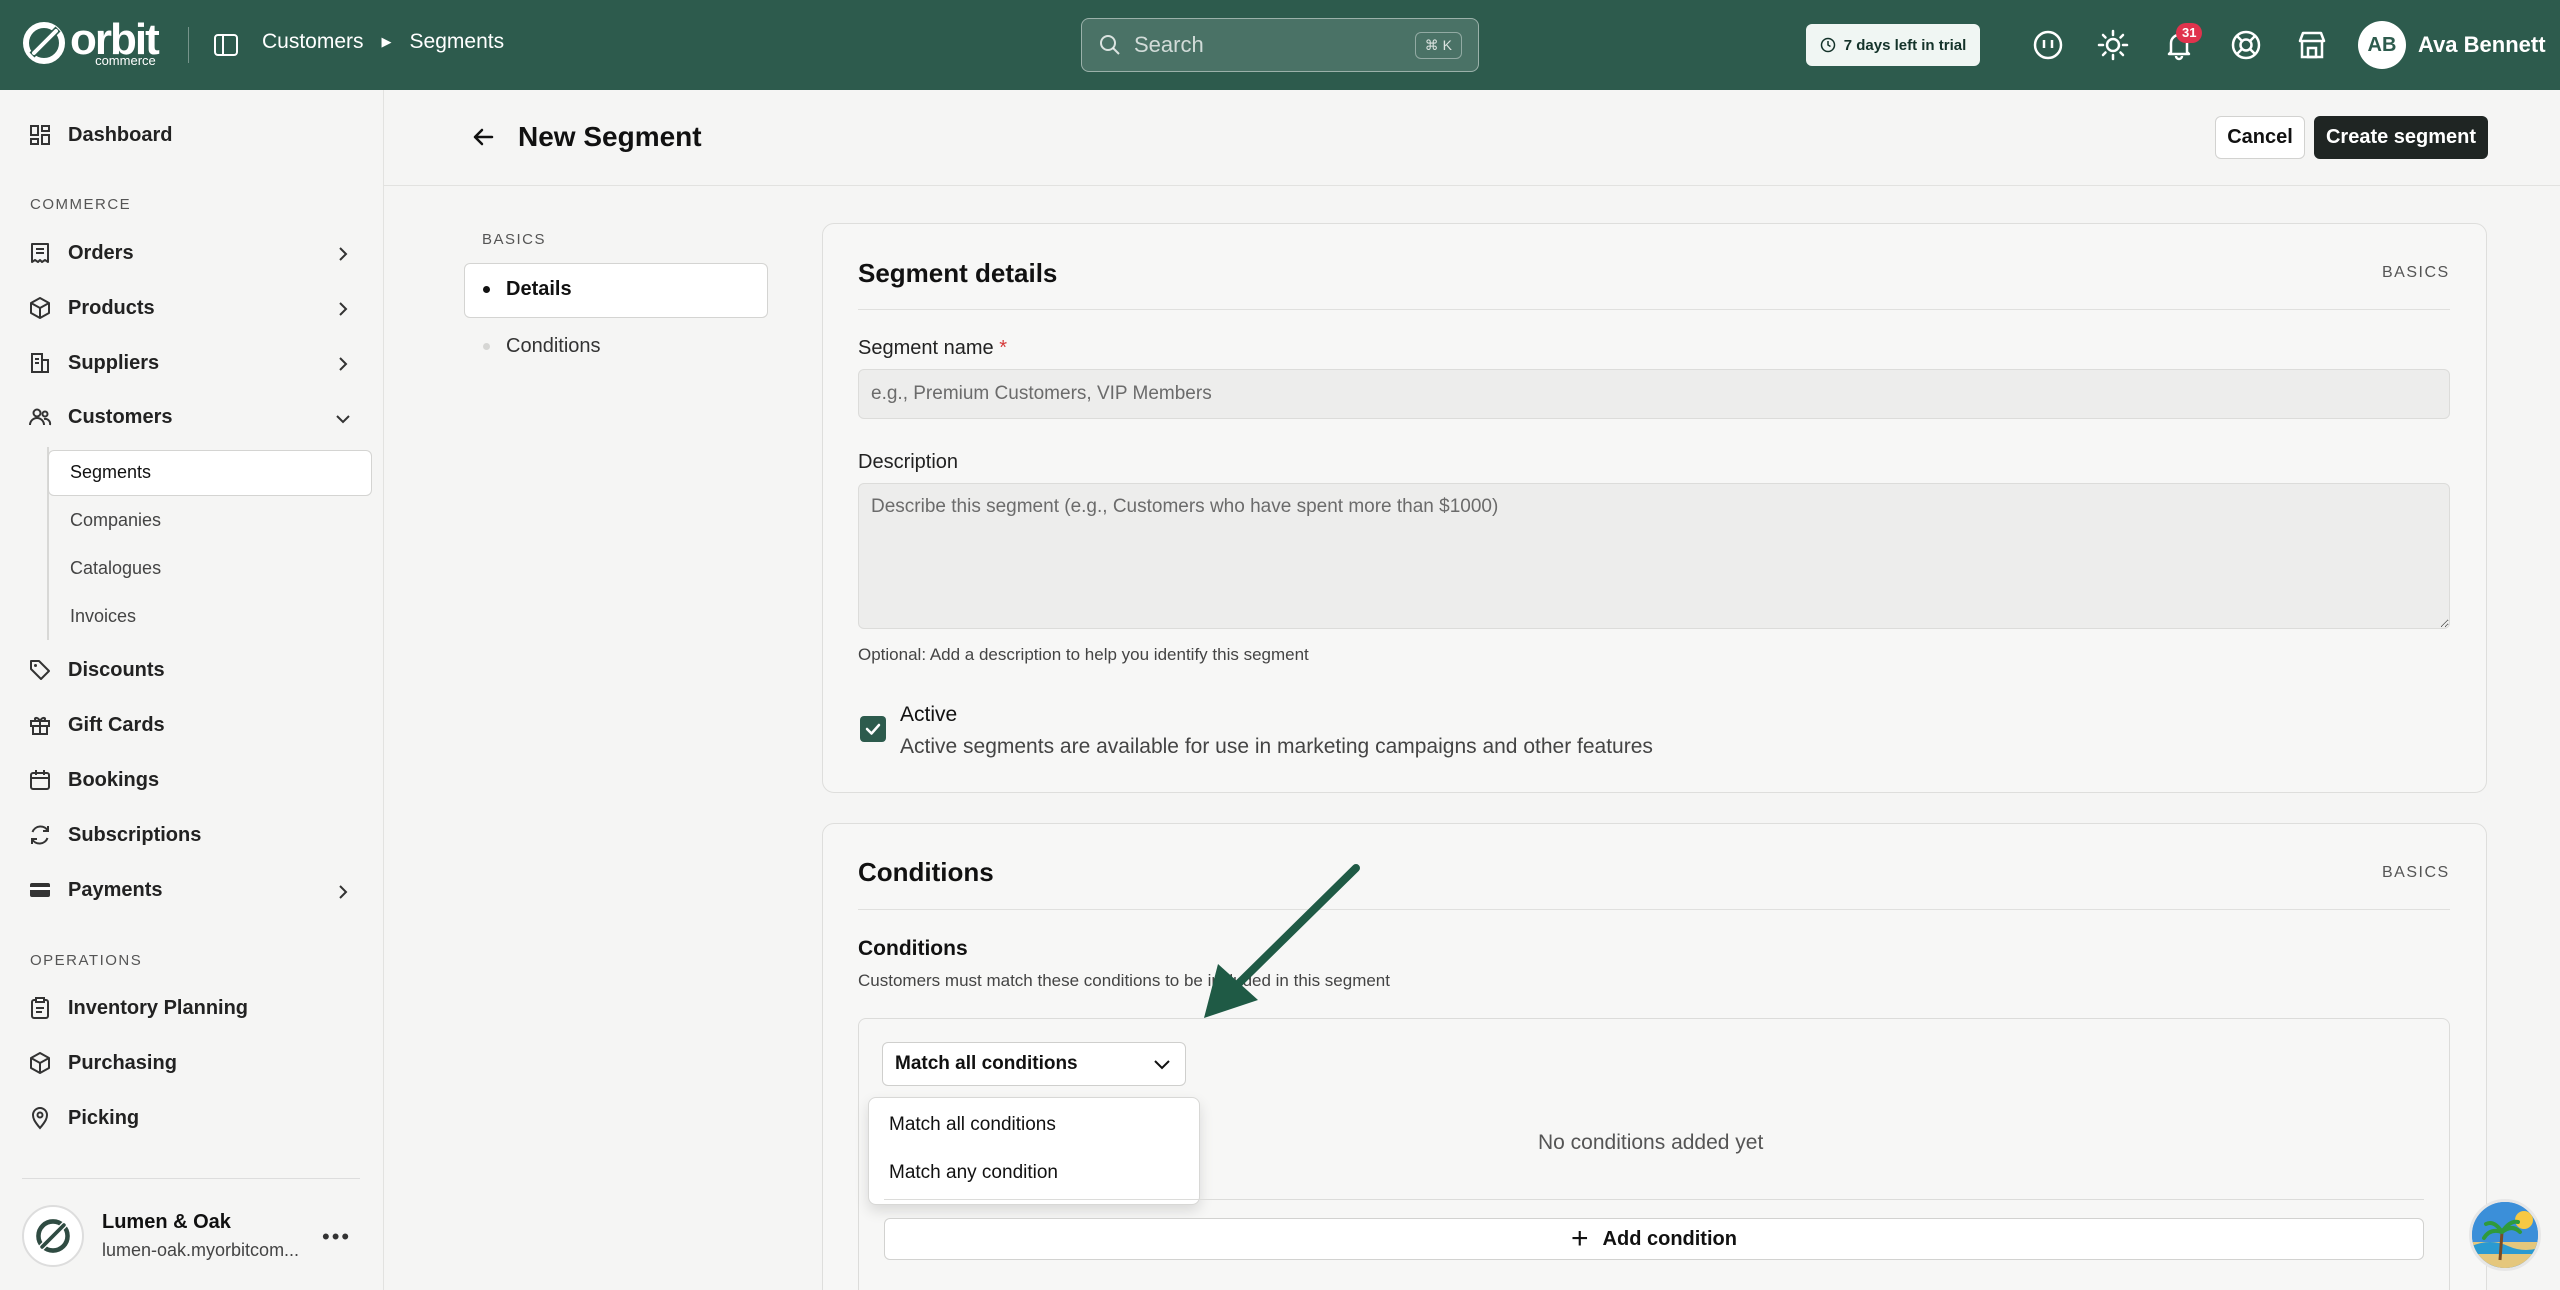 The image size is (2560, 1290). I want to click on conditions-label: Conditions, so click(913, 948).